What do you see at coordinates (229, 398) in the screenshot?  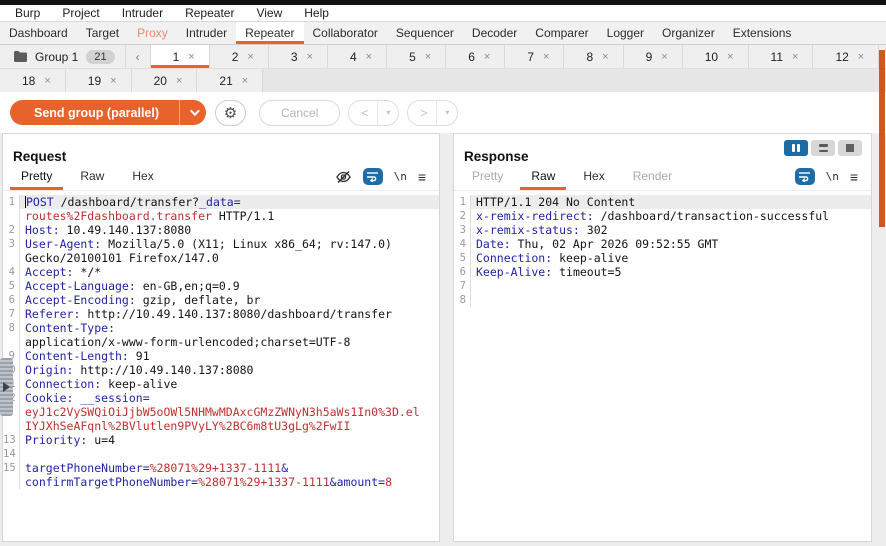 I see `editor-line-text: Cookie: __session=` at bounding box center [229, 398].